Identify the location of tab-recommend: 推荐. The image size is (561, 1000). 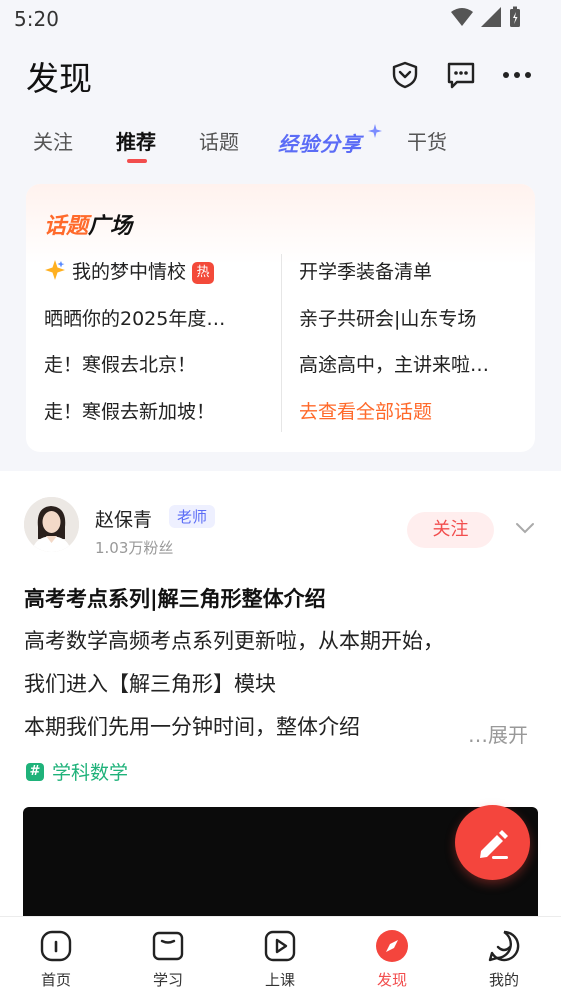
(136, 140).